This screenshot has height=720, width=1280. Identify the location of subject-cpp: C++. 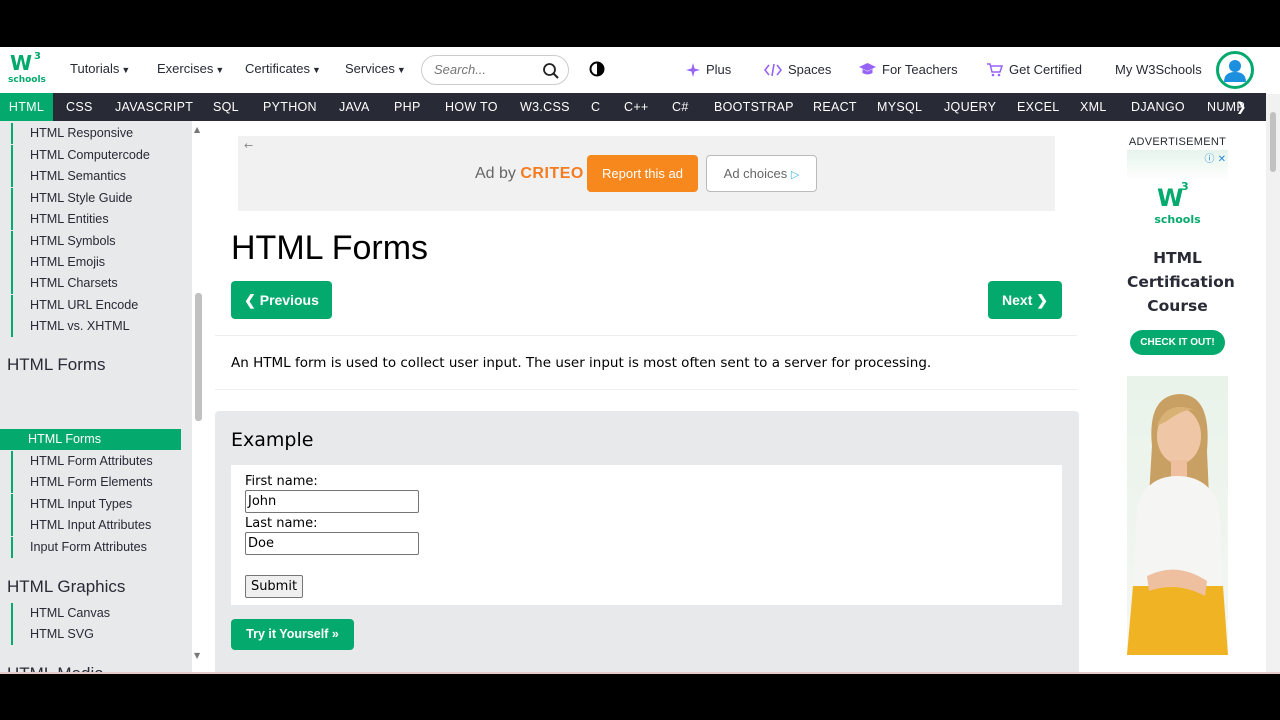
(636, 107).